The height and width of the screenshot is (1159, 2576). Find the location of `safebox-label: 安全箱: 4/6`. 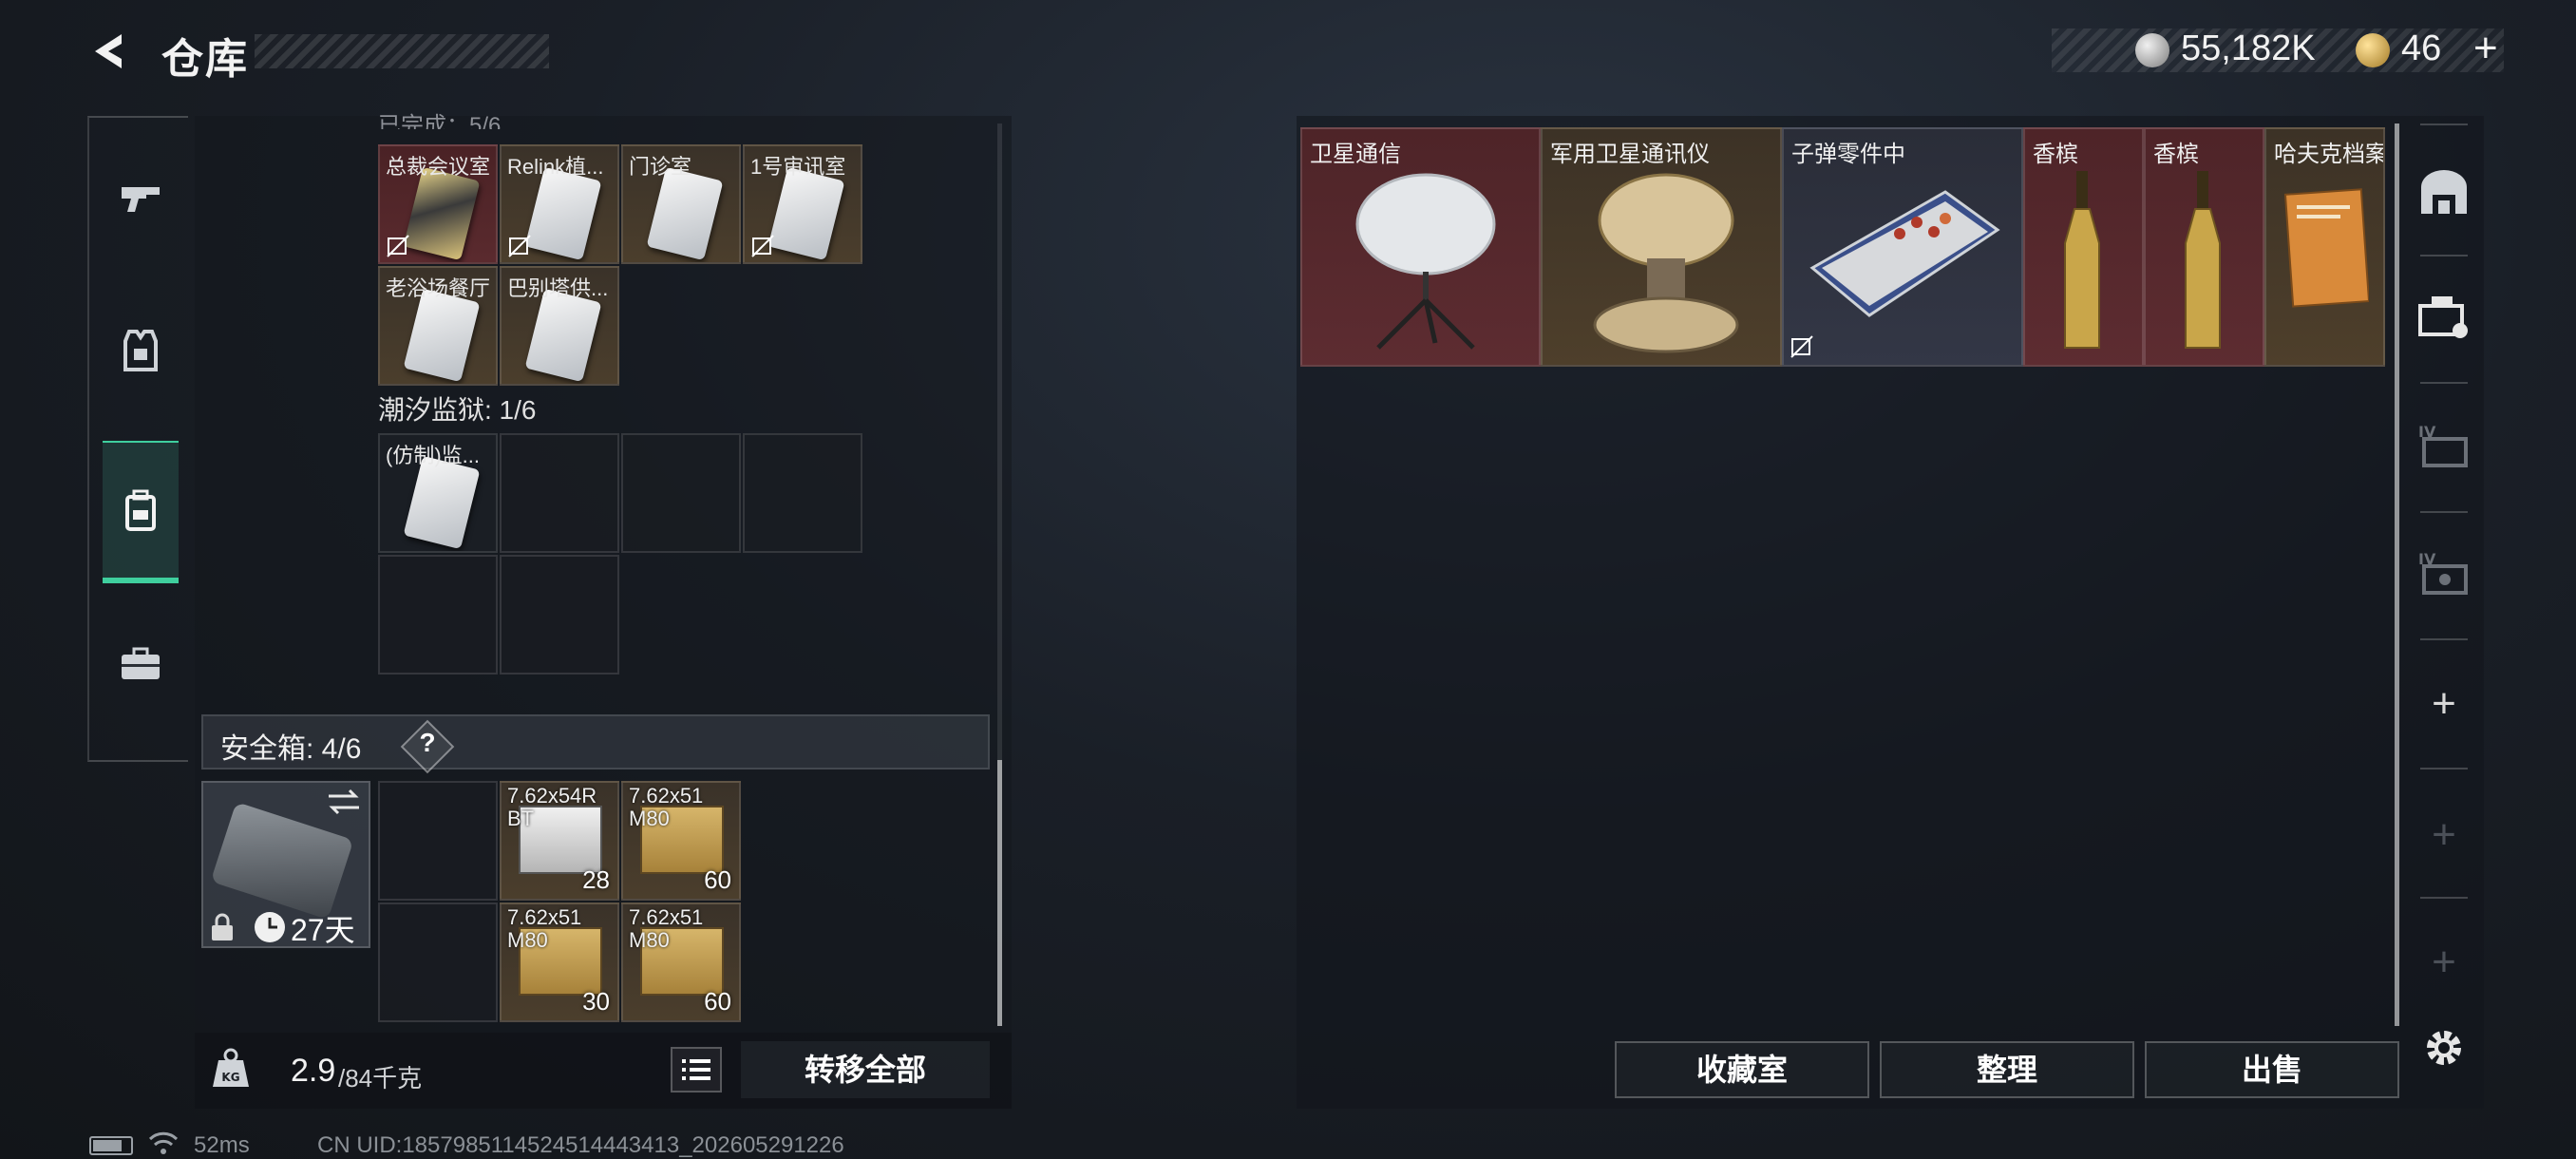

safebox-label: 安全箱: 4/6 is located at coordinates (291, 749).